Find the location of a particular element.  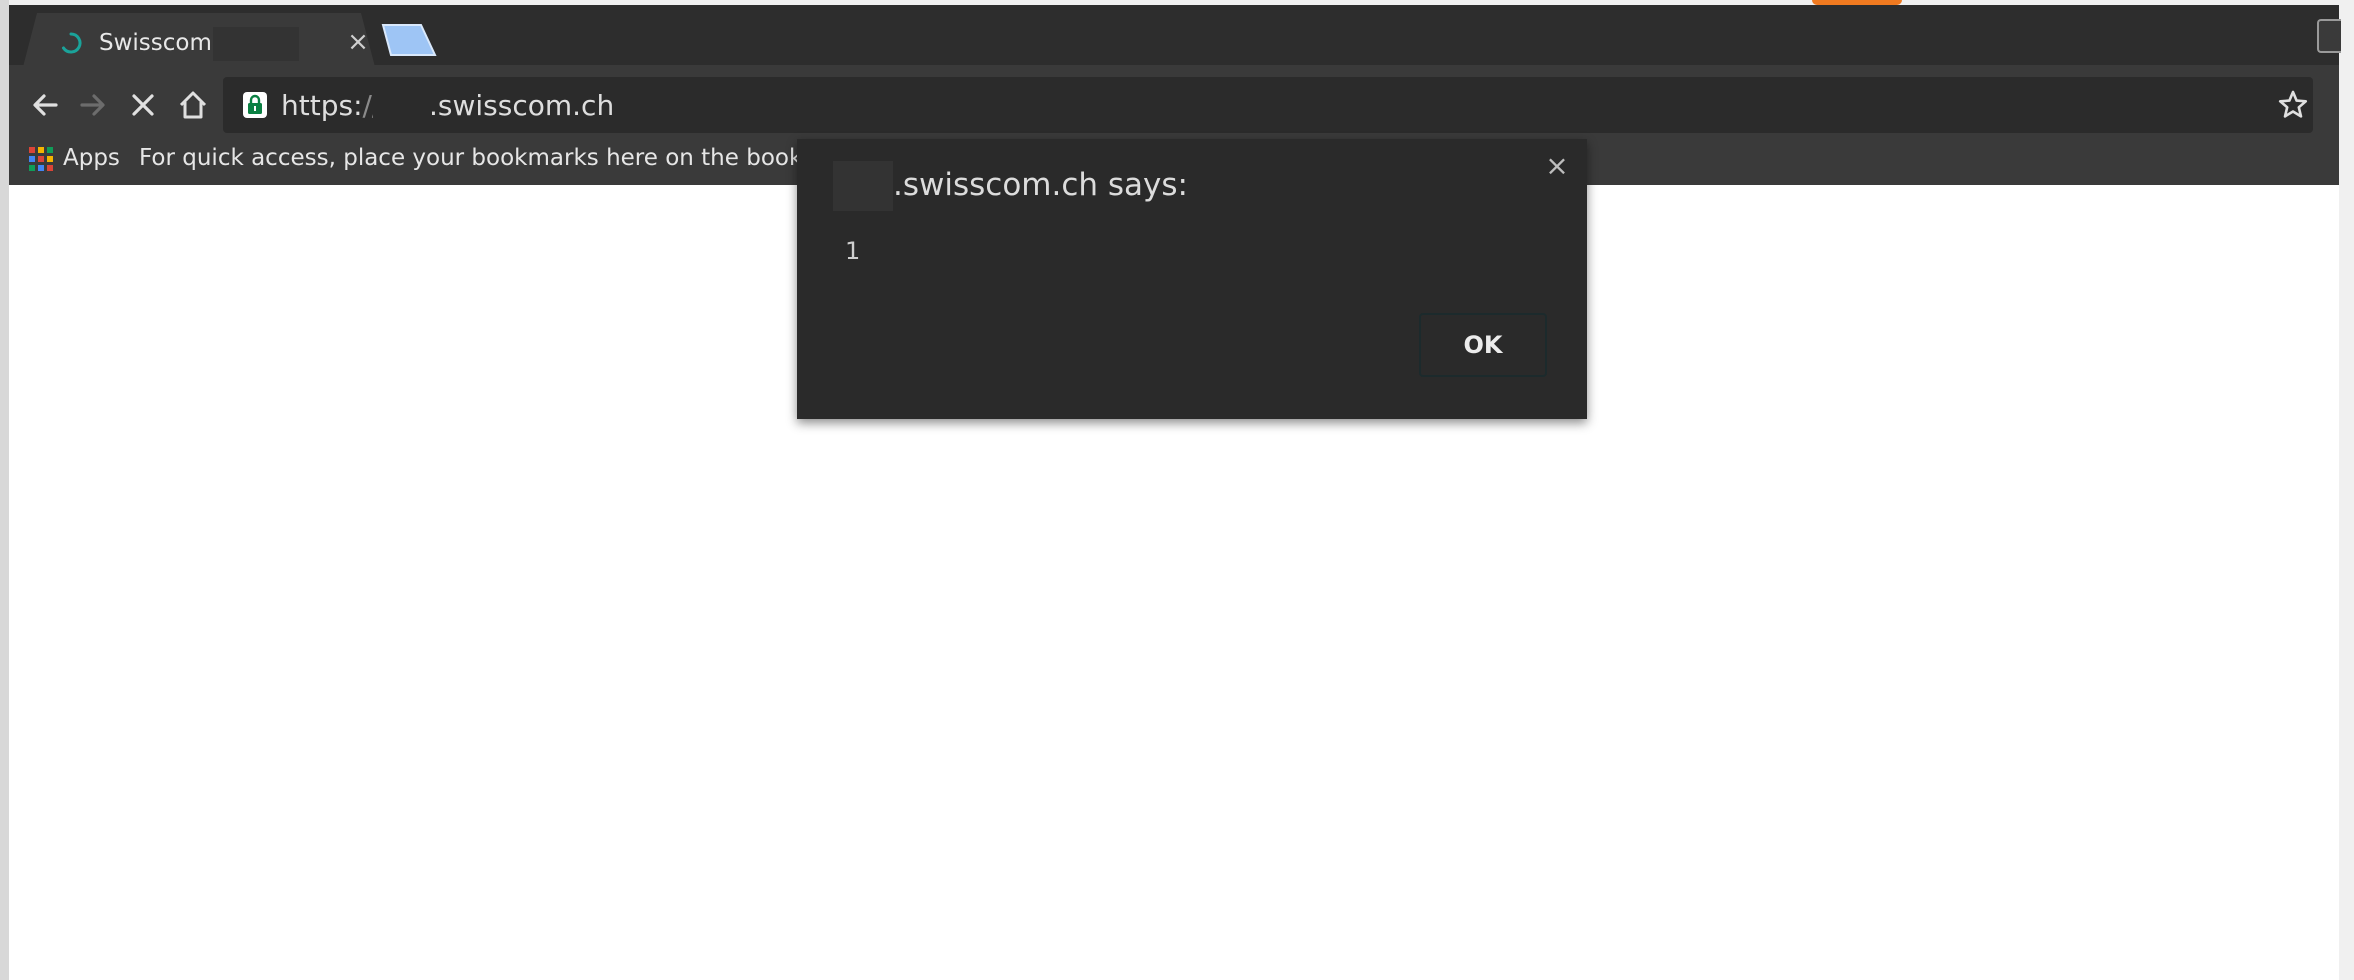

apps-shortcut: Apps is located at coordinates (91, 158).